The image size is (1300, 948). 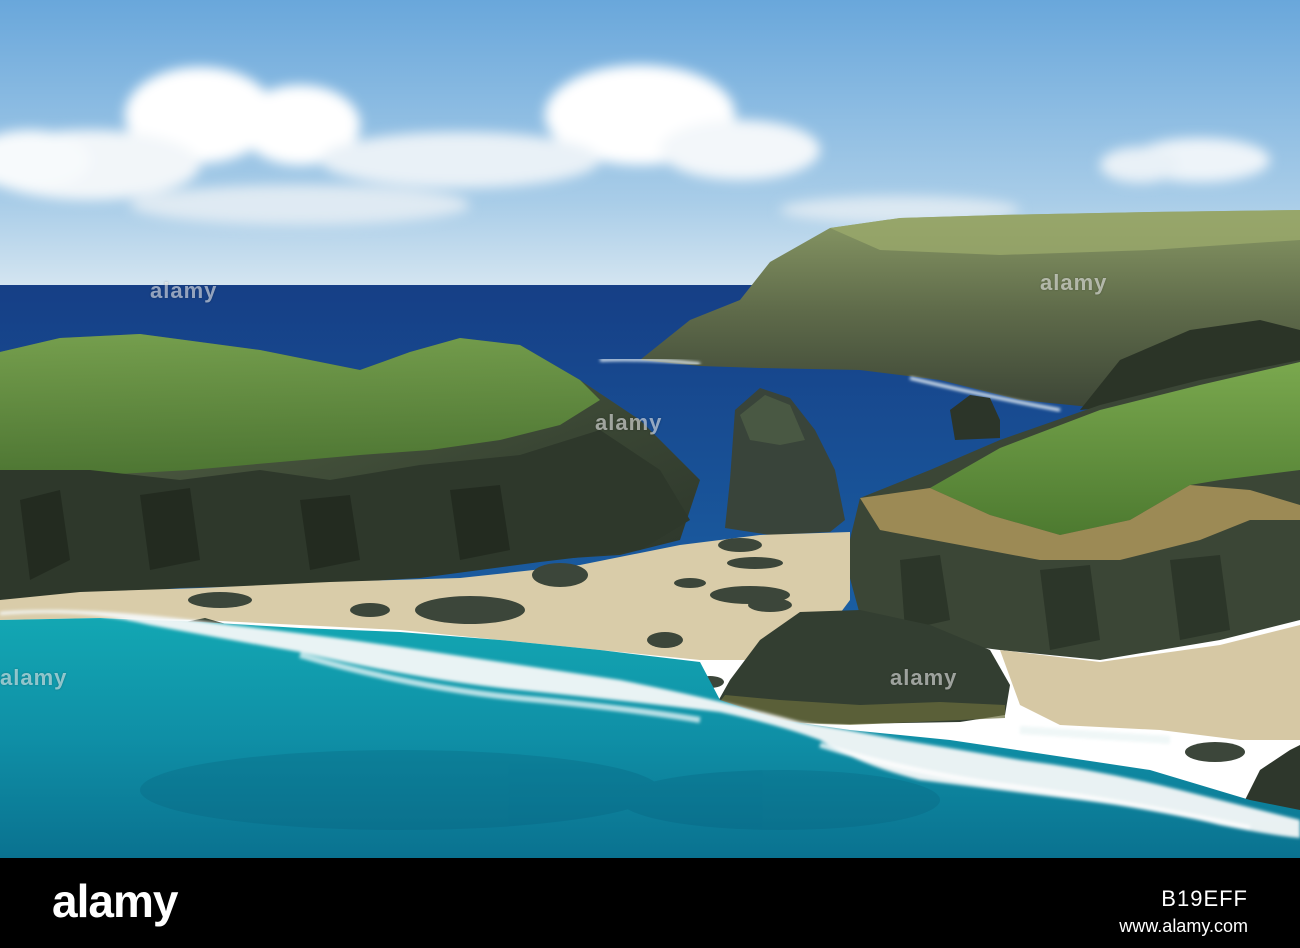 What do you see at coordinates (650, 903) in the screenshot?
I see `stock-footer: alamy B19EFF www.alamy.com` at bounding box center [650, 903].